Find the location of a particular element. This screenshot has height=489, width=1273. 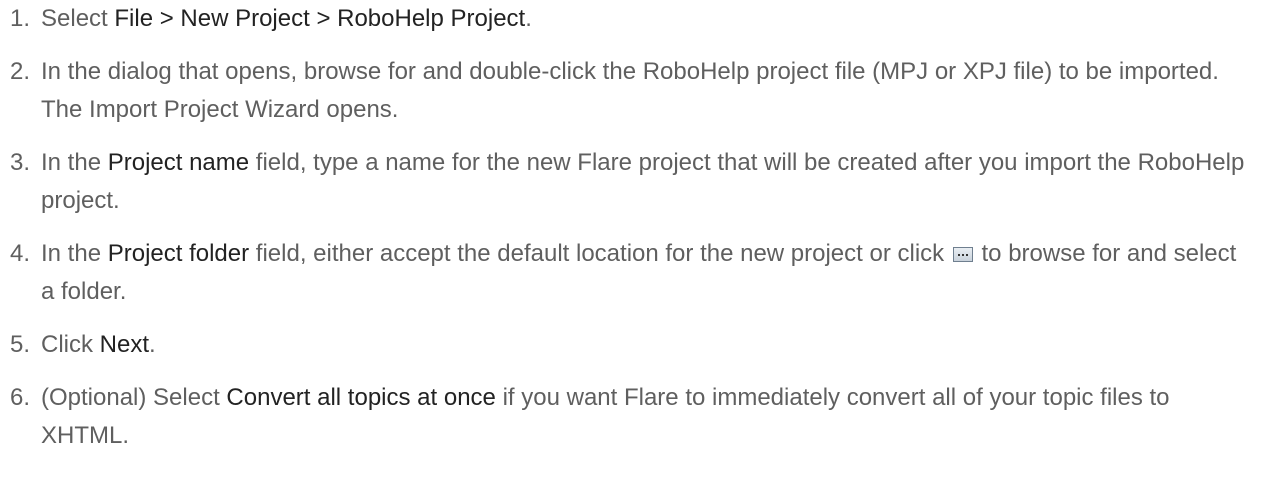

ui-term: Project name is located at coordinates (178, 162).